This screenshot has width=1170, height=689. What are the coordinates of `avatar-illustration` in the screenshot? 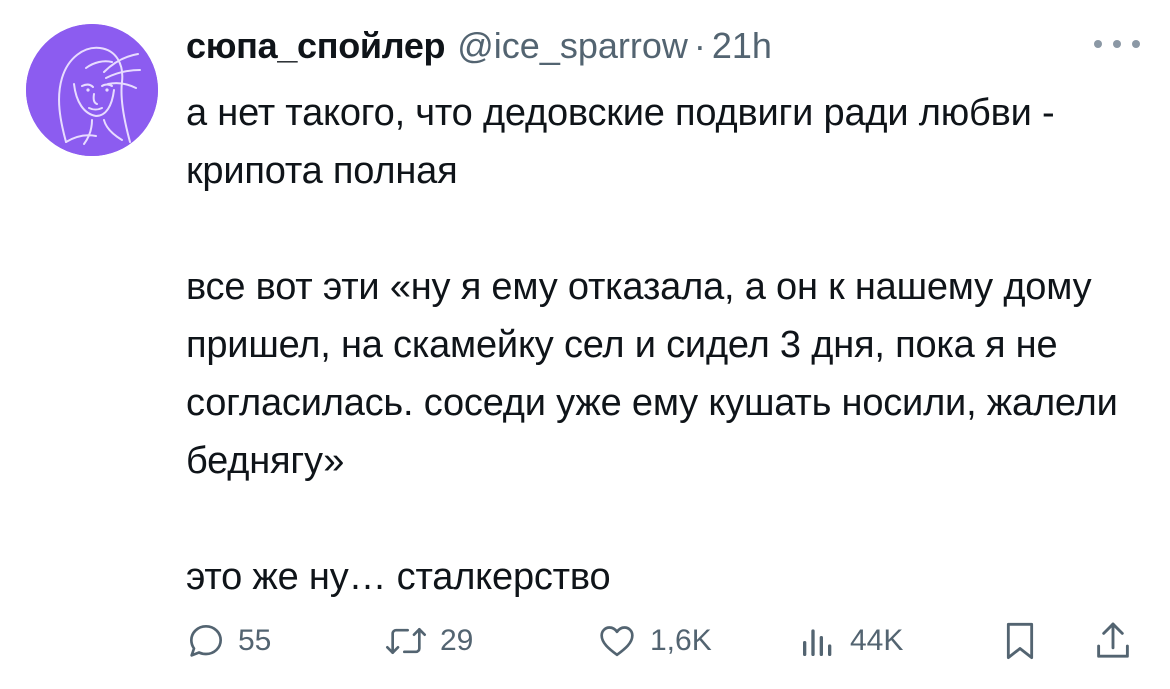 It's located at (92, 90).